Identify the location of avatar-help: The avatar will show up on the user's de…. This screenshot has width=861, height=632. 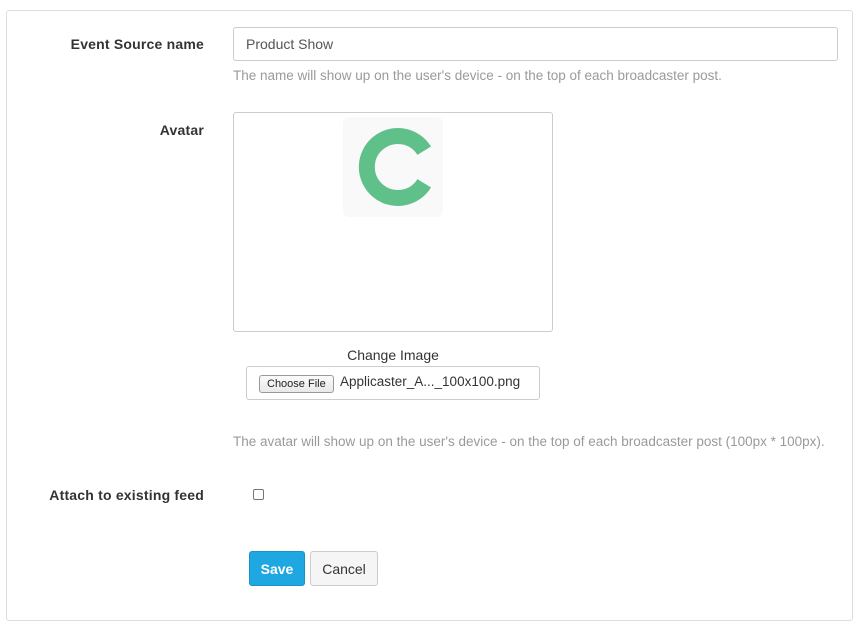
(529, 441).